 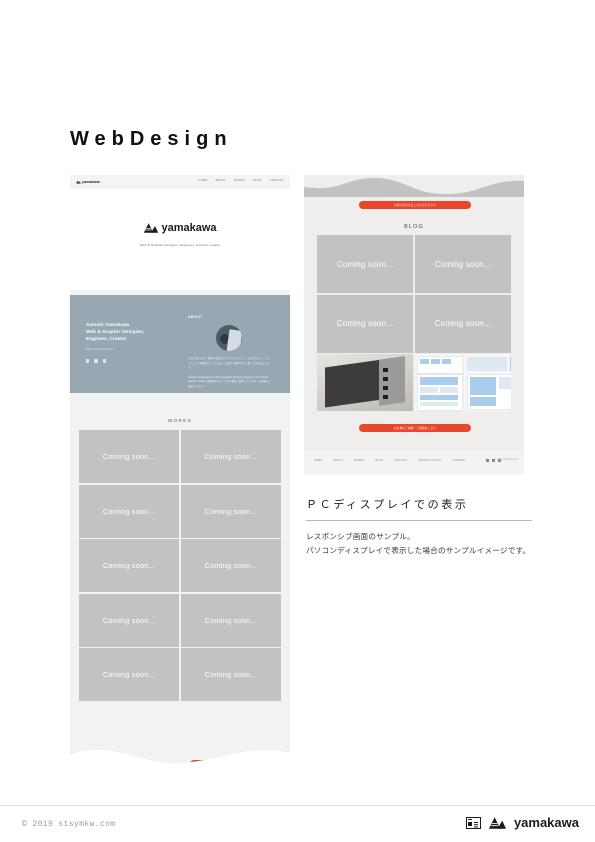 I want to click on mobile-nav-item-blog: BLOG, so click(x=257, y=180).